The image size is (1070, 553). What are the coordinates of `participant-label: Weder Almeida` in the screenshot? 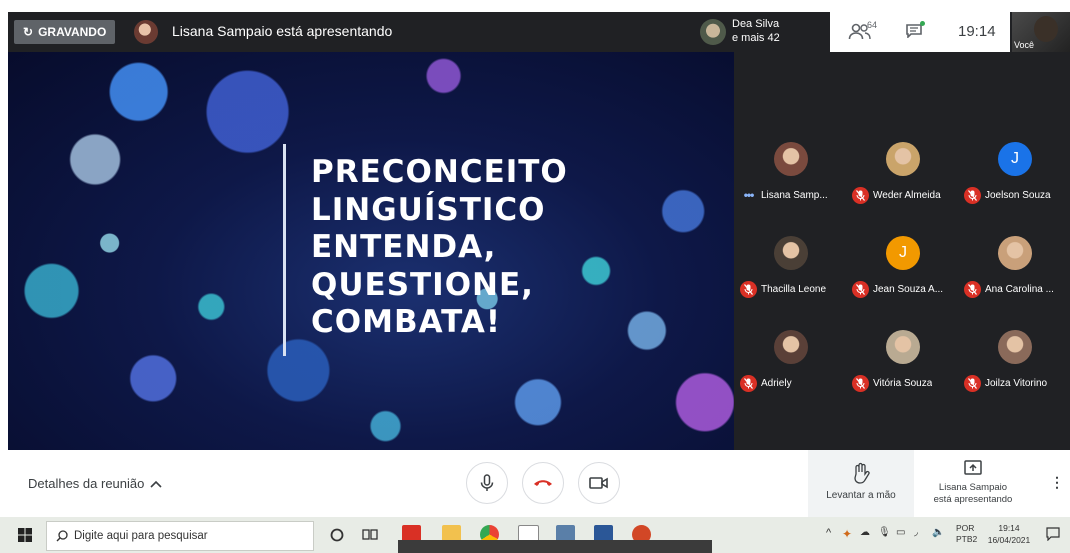 It's located at (906, 195).